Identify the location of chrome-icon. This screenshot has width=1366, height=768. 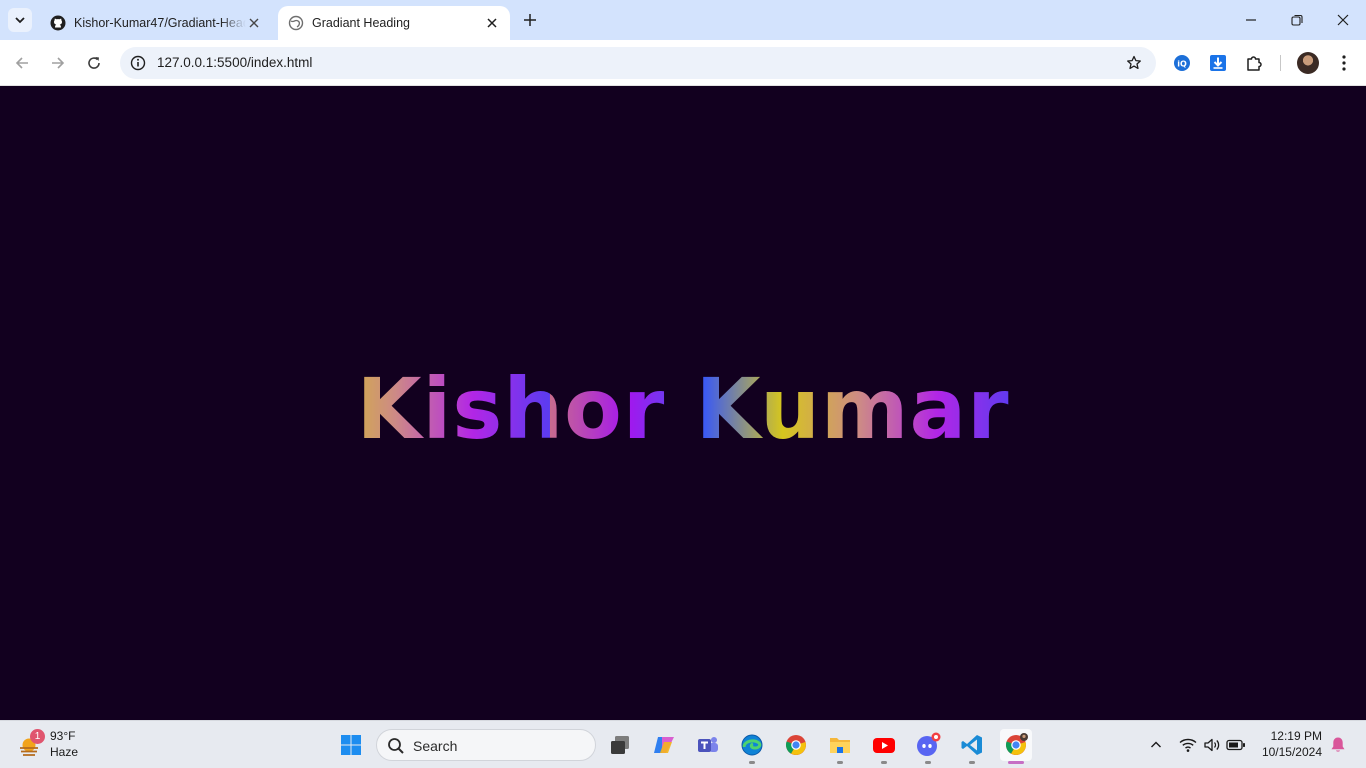
(796, 745).